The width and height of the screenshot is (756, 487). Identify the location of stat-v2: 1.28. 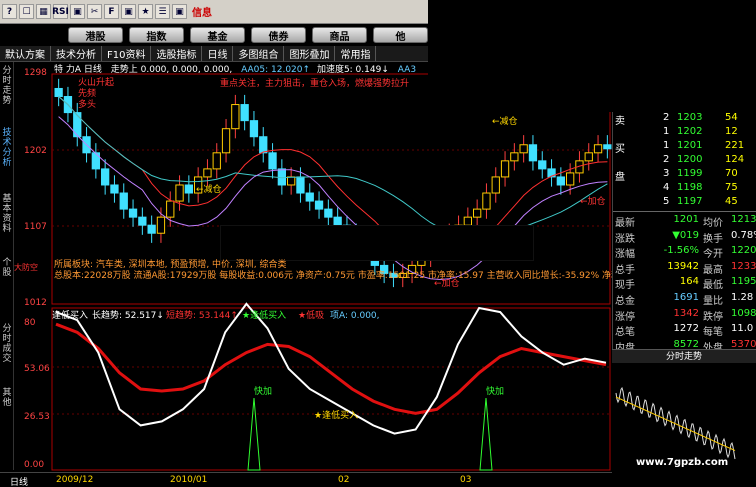
(742, 297).